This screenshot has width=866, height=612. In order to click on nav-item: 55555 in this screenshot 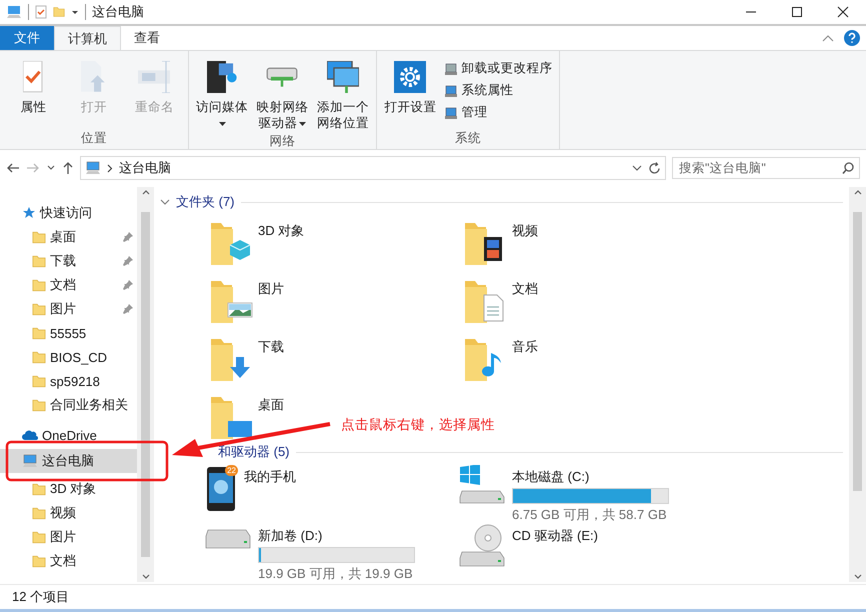, I will do `click(68, 333)`.